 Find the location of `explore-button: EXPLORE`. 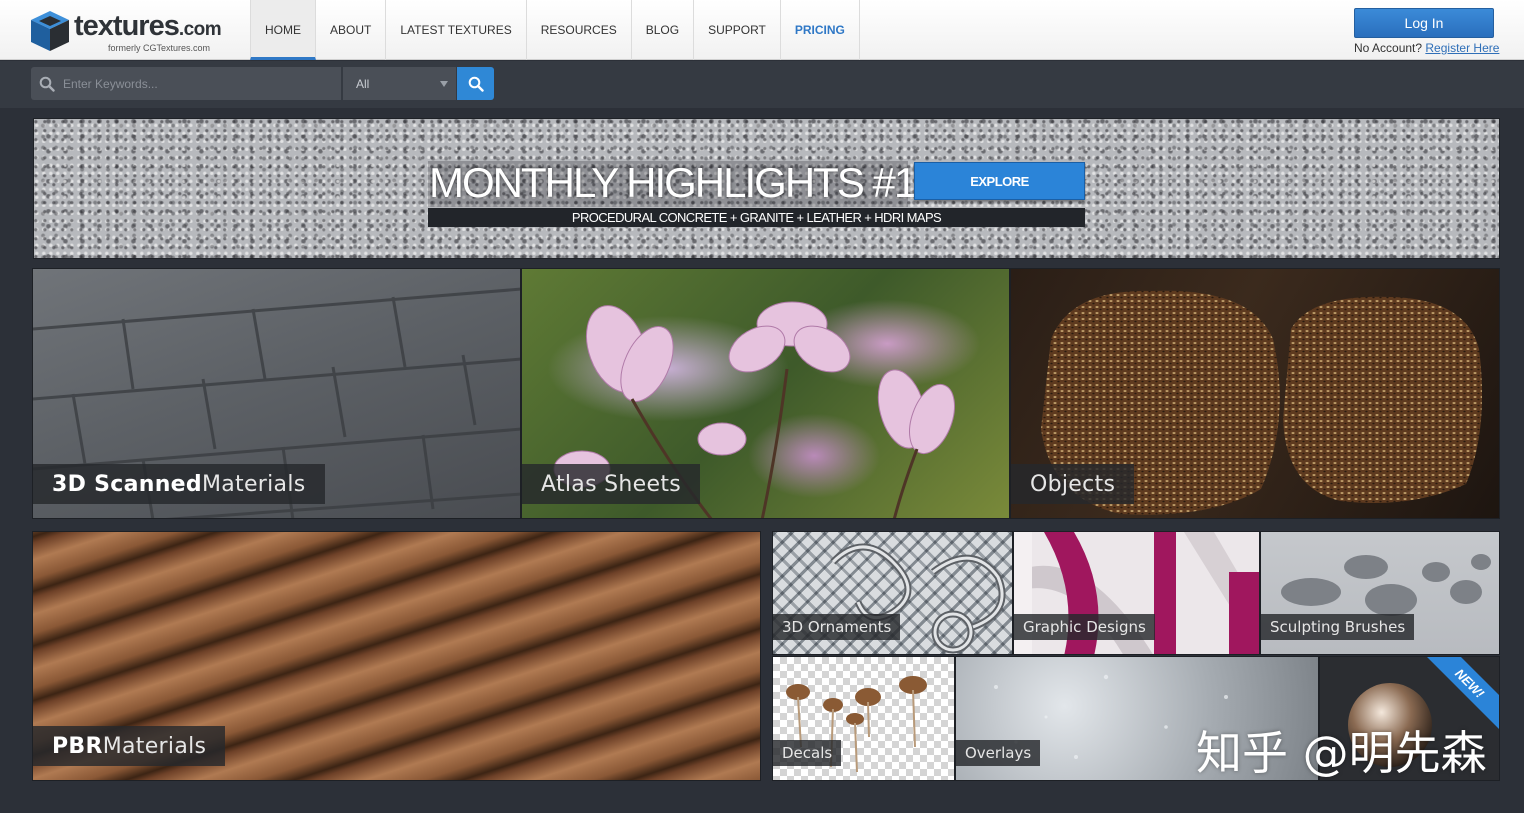

explore-button: EXPLORE is located at coordinates (999, 181).